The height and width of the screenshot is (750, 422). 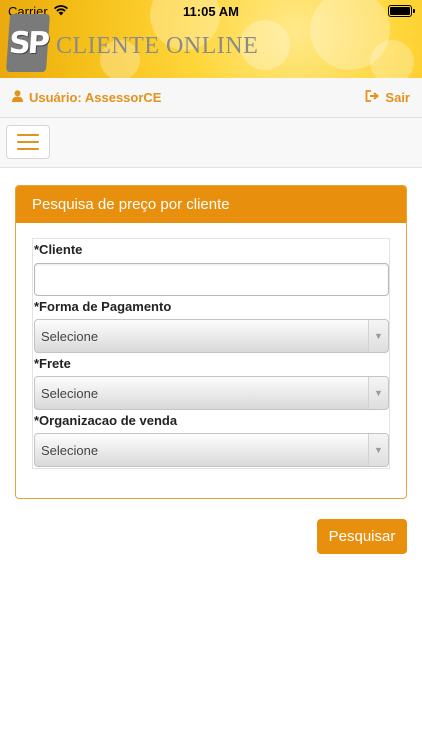 I want to click on decorative-bubble, so click(x=392, y=59).